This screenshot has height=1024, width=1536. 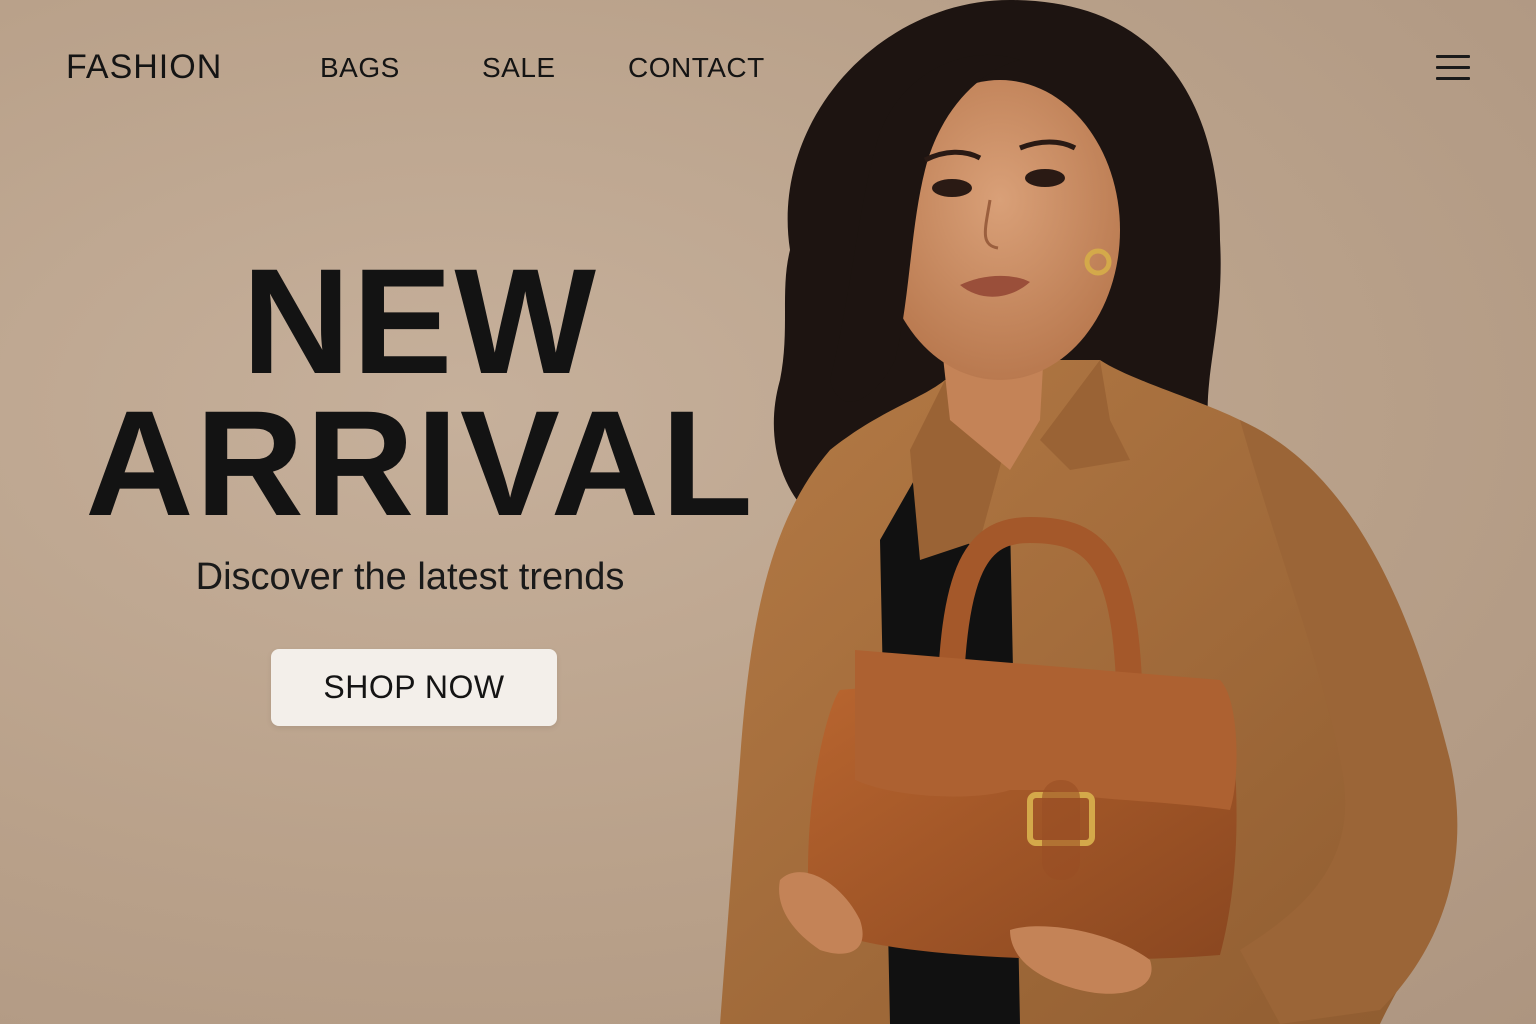 What do you see at coordinates (1045, 178) in the screenshot?
I see `eye-right` at bounding box center [1045, 178].